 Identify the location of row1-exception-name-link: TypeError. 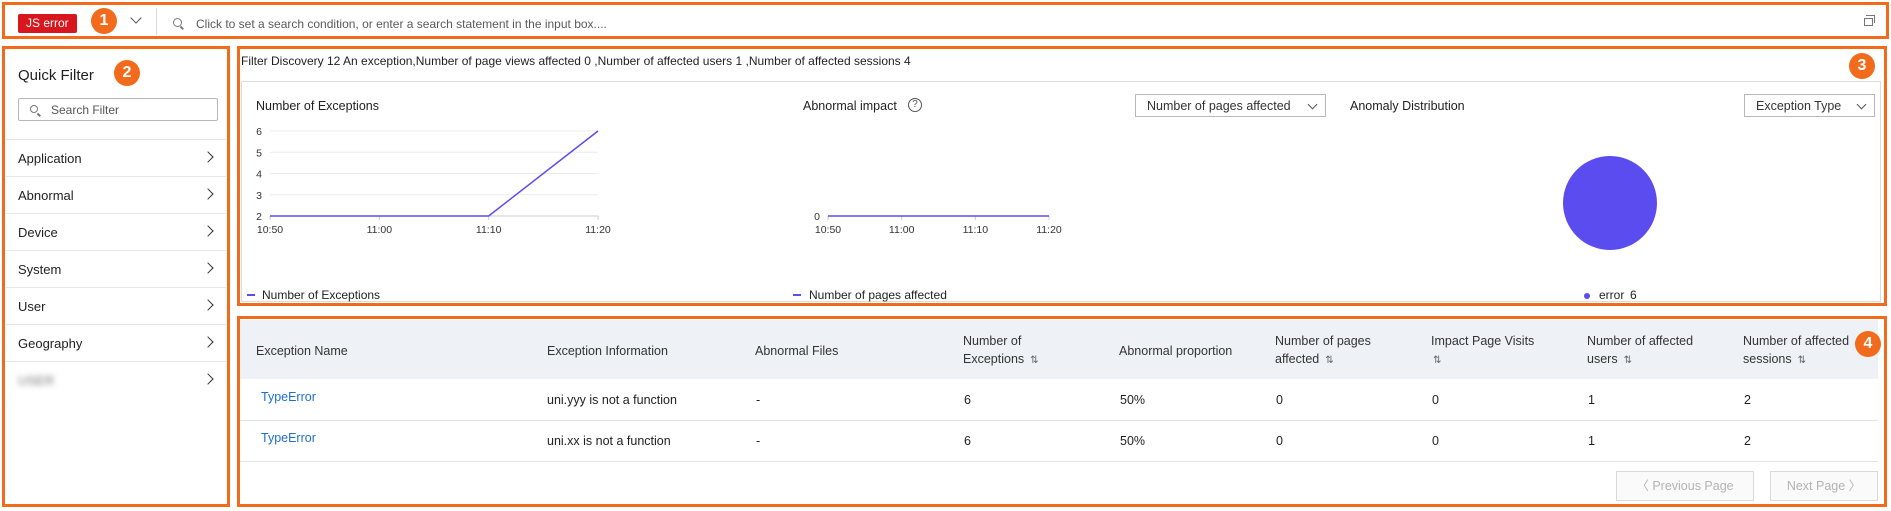
(288, 397).